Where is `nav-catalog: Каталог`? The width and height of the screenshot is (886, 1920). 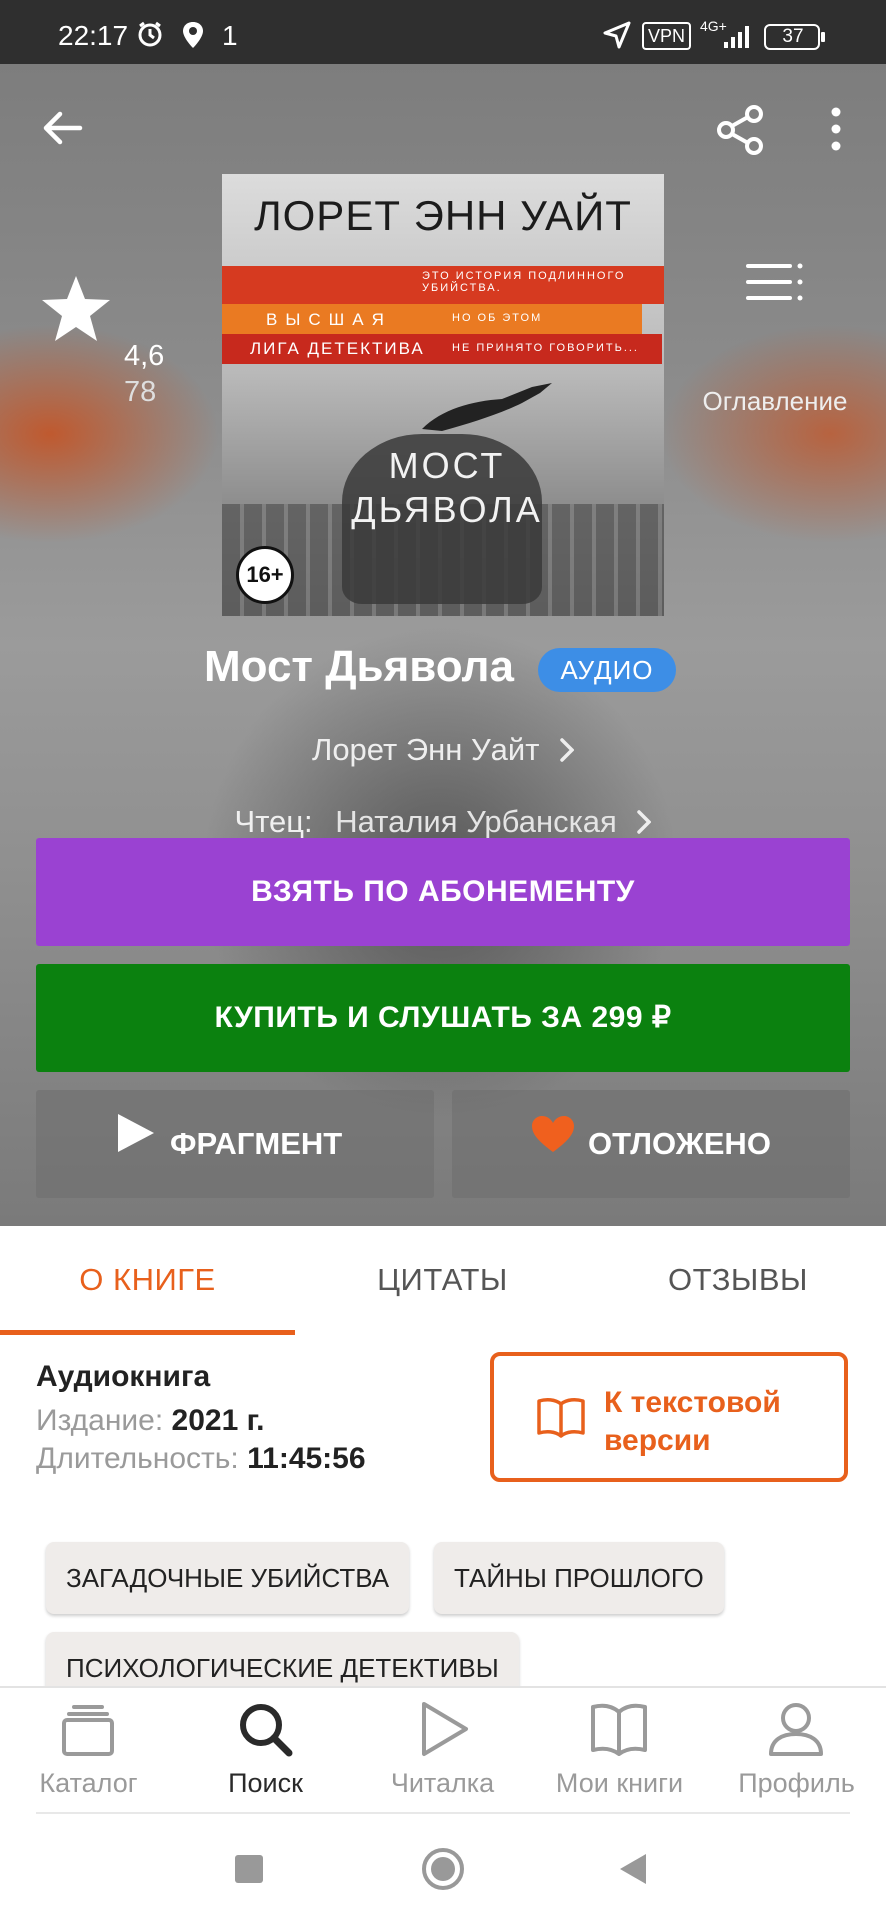 nav-catalog: Каталог is located at coordinates (88, 1753).